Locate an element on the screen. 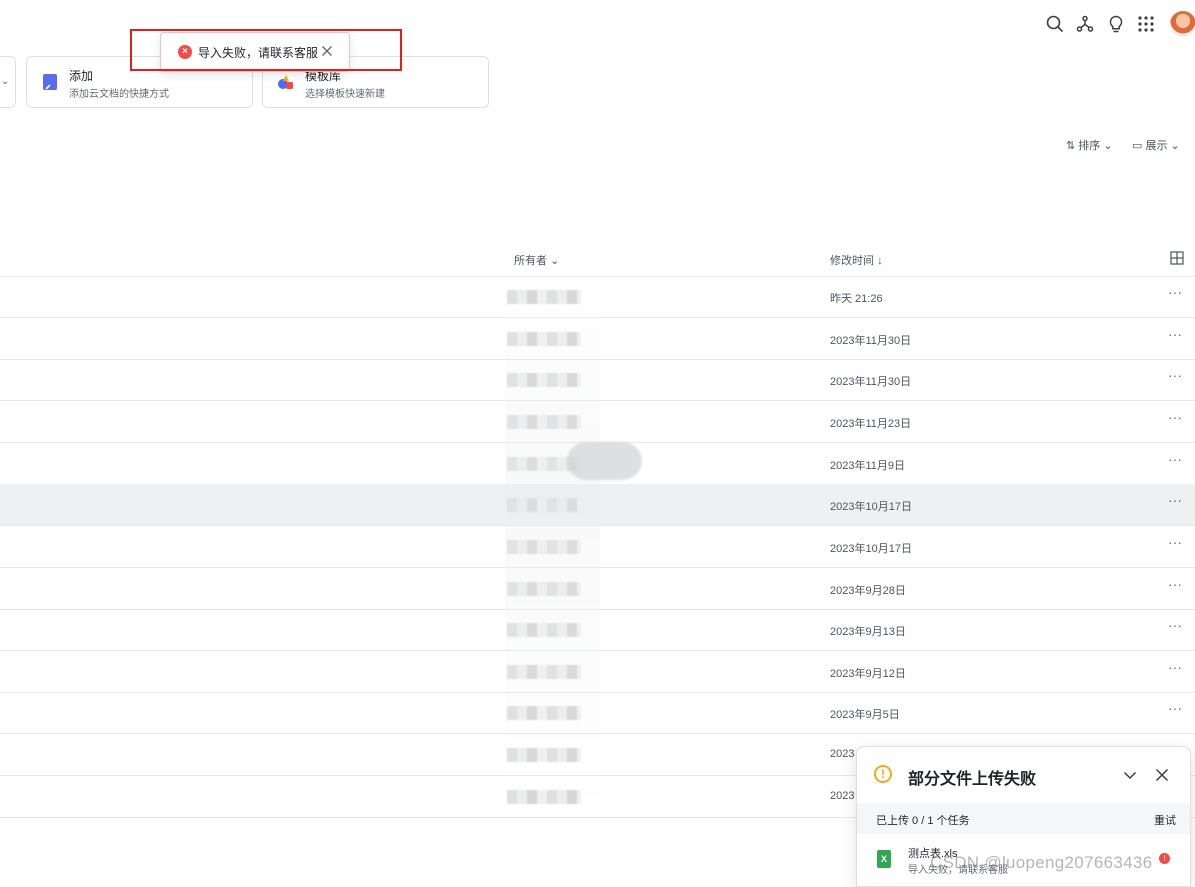  sort-button: ⇅ 排序 ⌄ is located at coordinates (1089, 145).